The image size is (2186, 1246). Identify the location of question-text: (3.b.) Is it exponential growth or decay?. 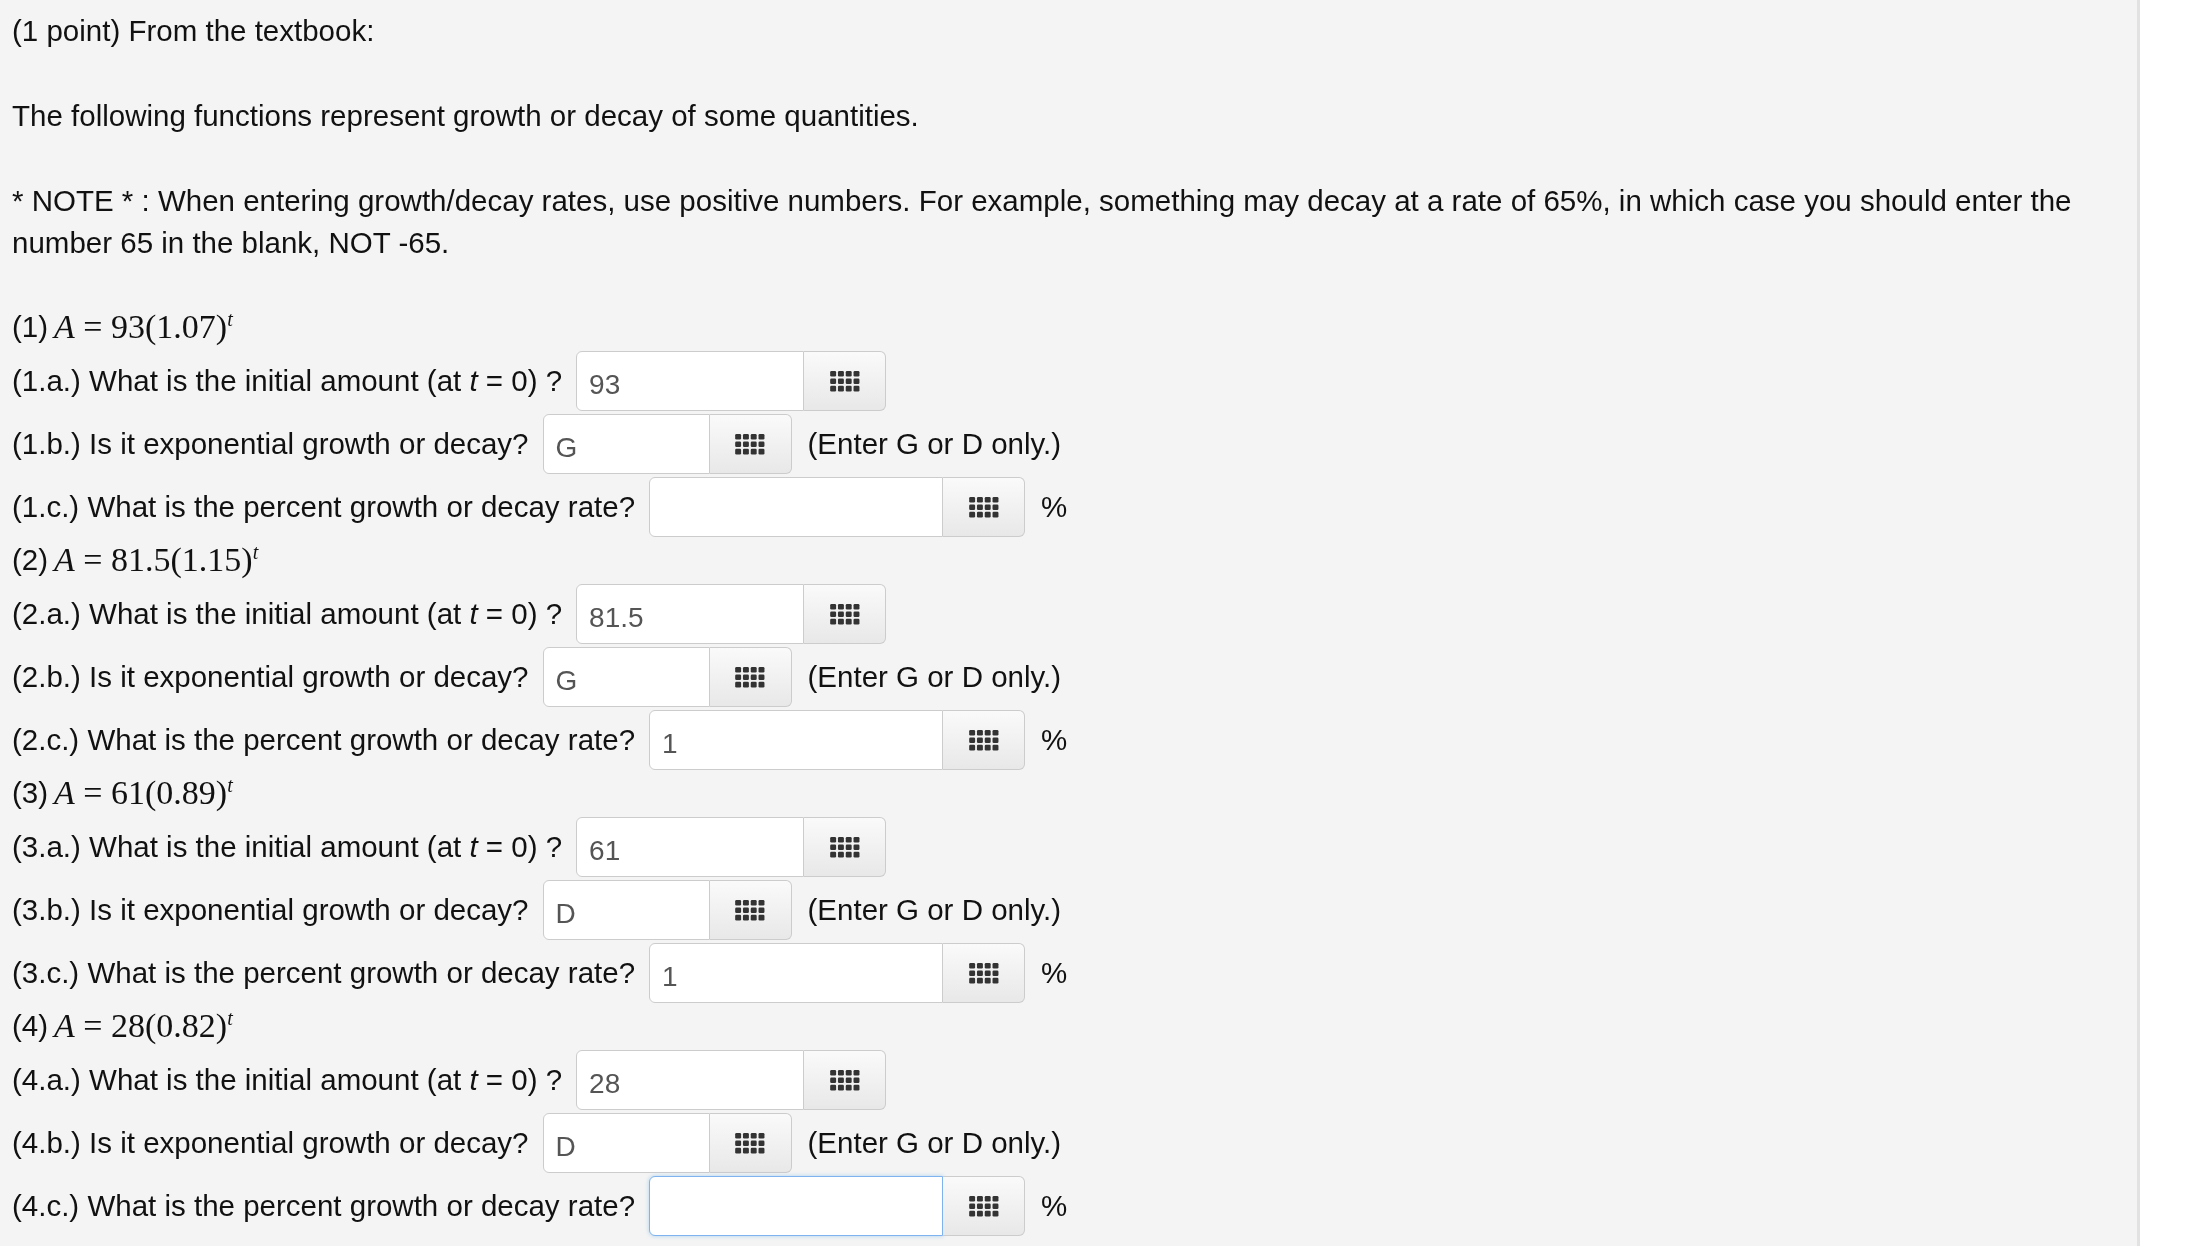
(270, 910).